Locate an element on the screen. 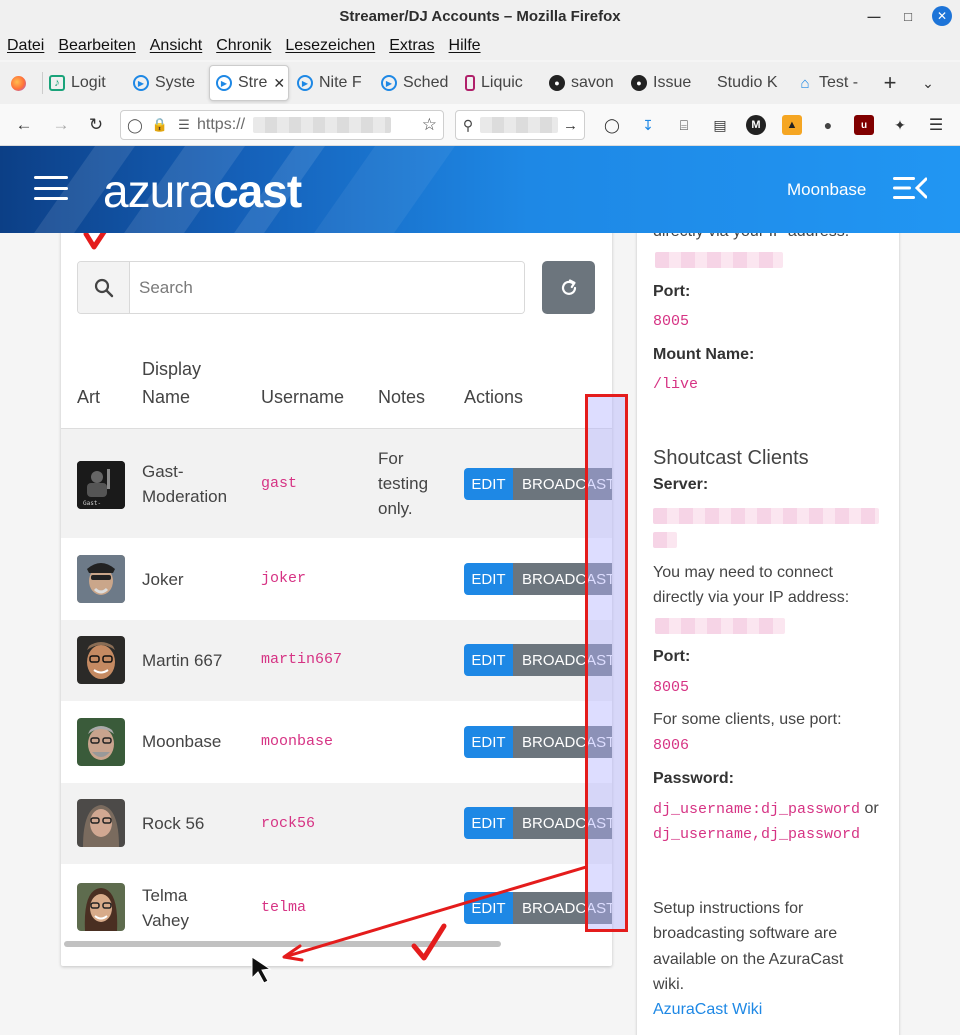 This screenshot has height=1035, width=960. extension-balls-icon: ● is located at coordinates (828, 125).